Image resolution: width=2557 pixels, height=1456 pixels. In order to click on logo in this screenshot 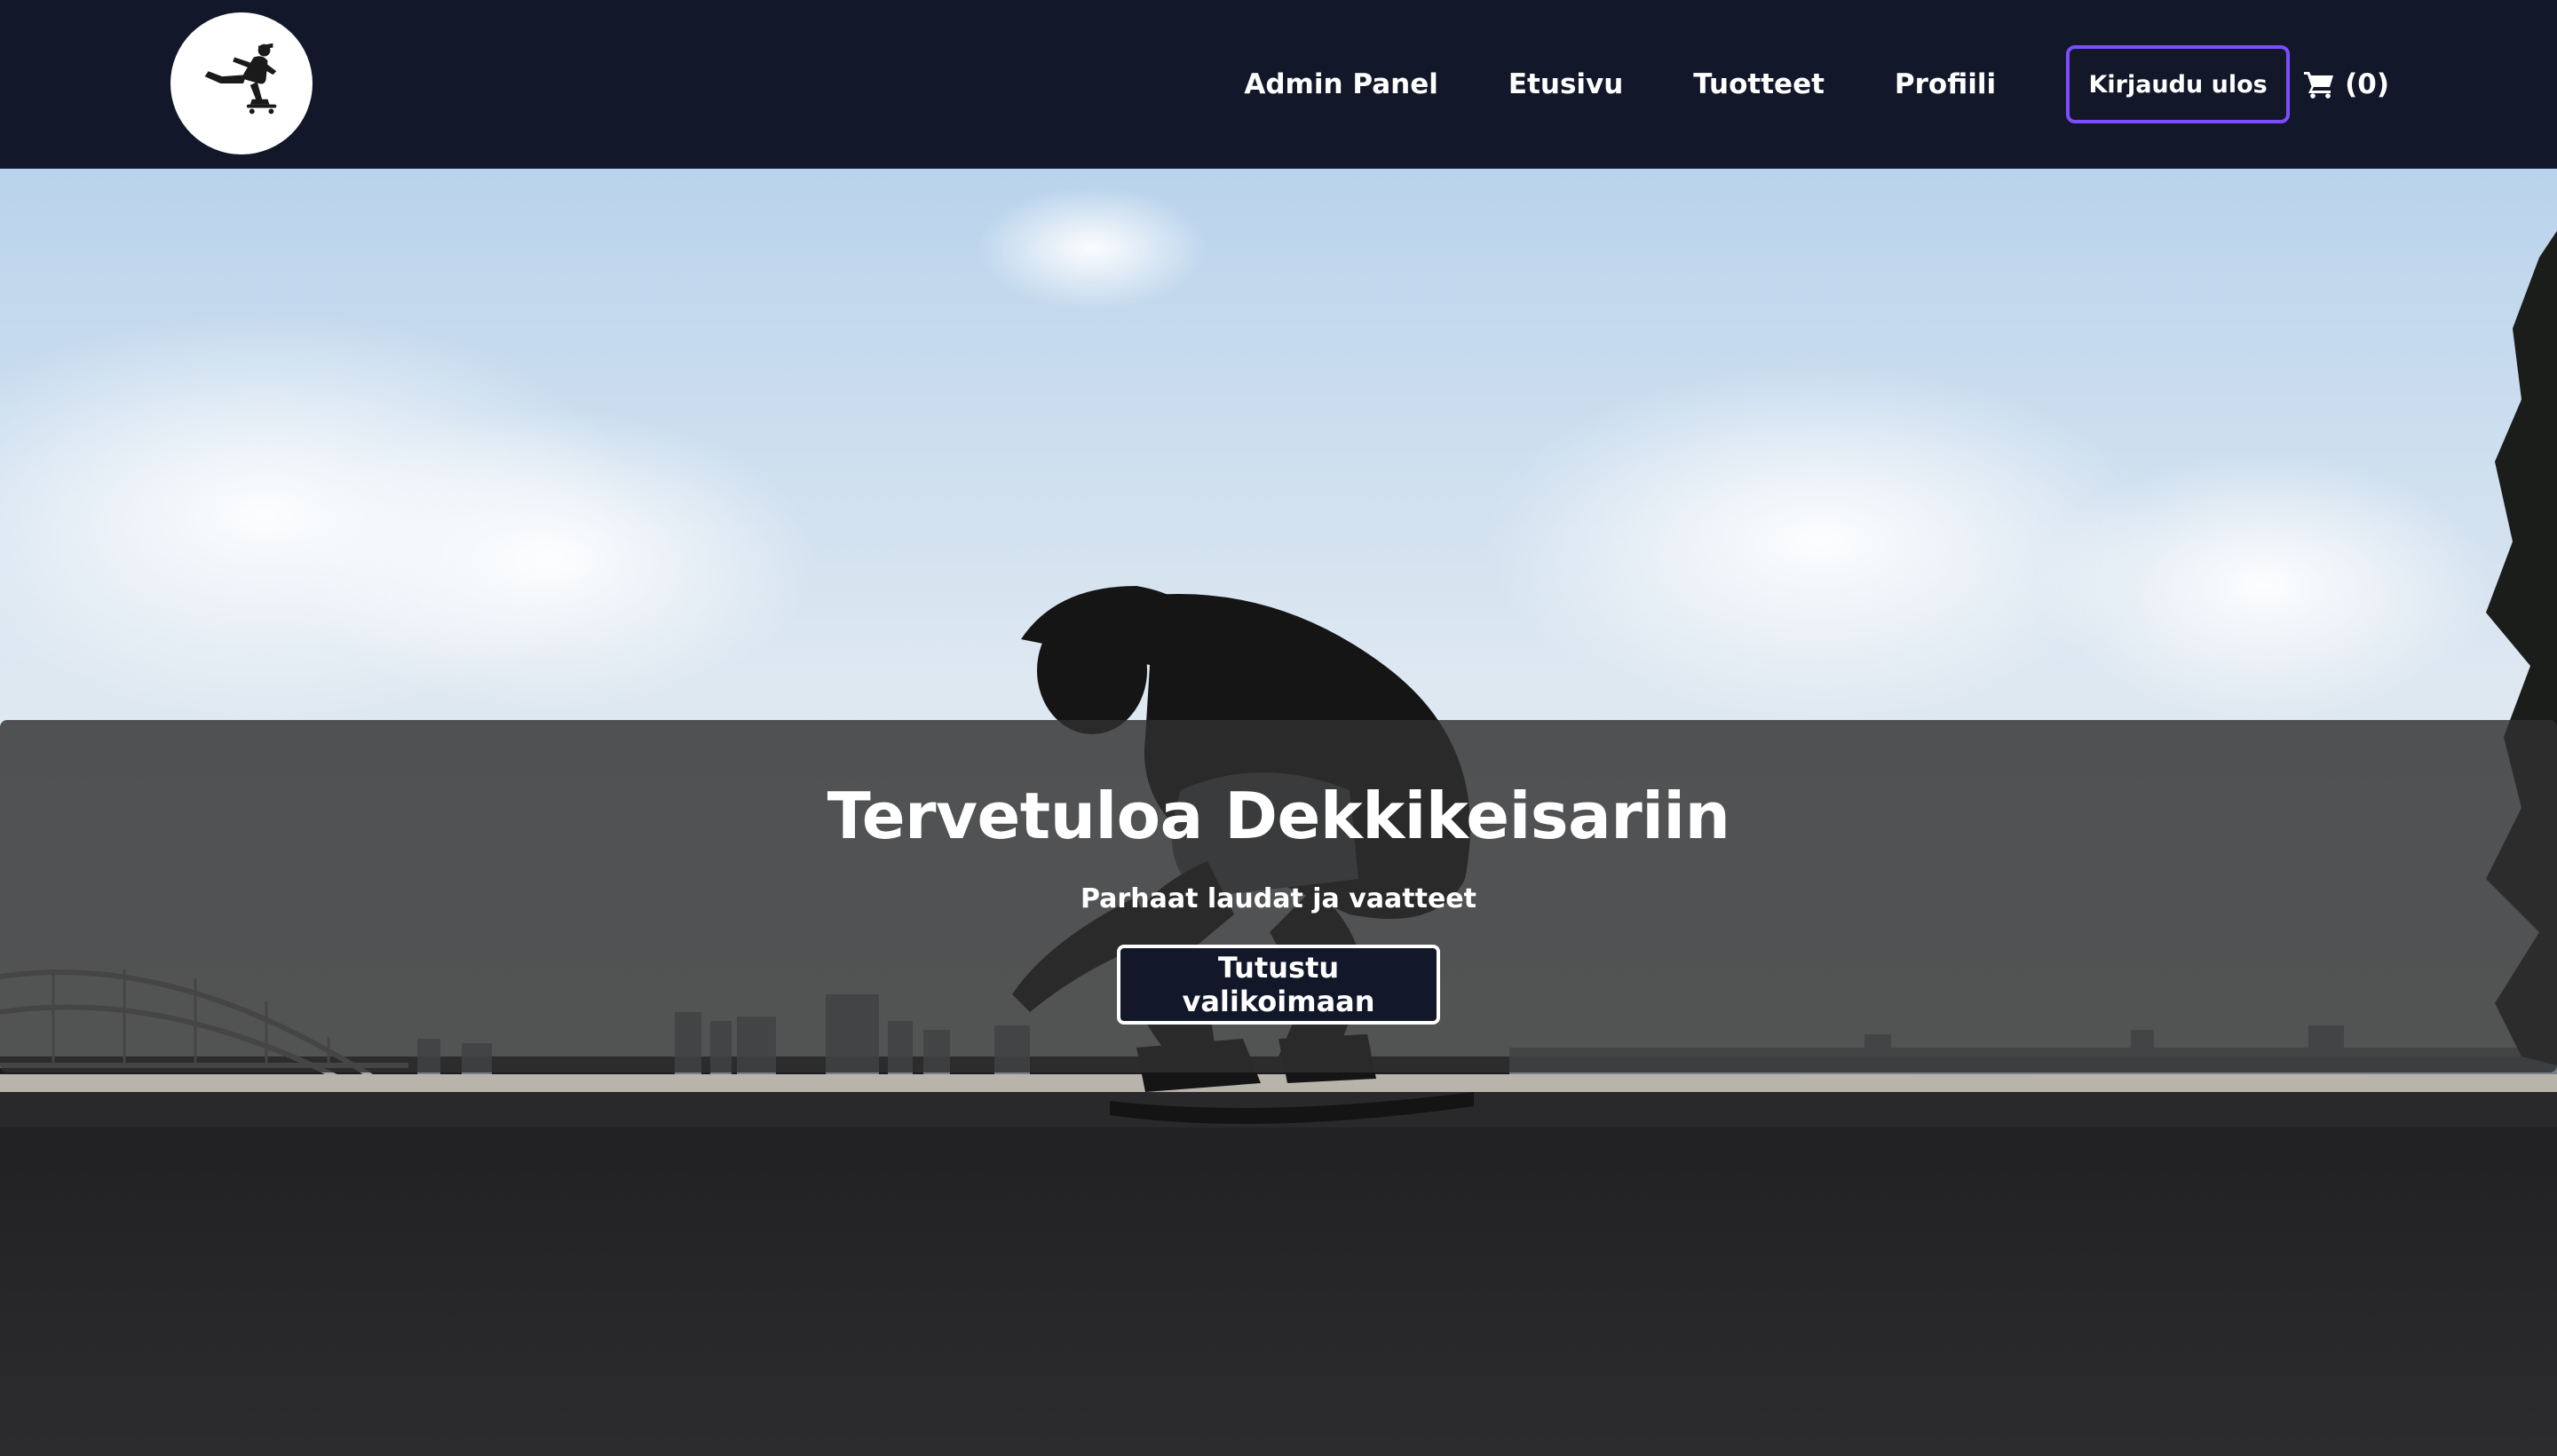, I will do `click(241, 83)`.